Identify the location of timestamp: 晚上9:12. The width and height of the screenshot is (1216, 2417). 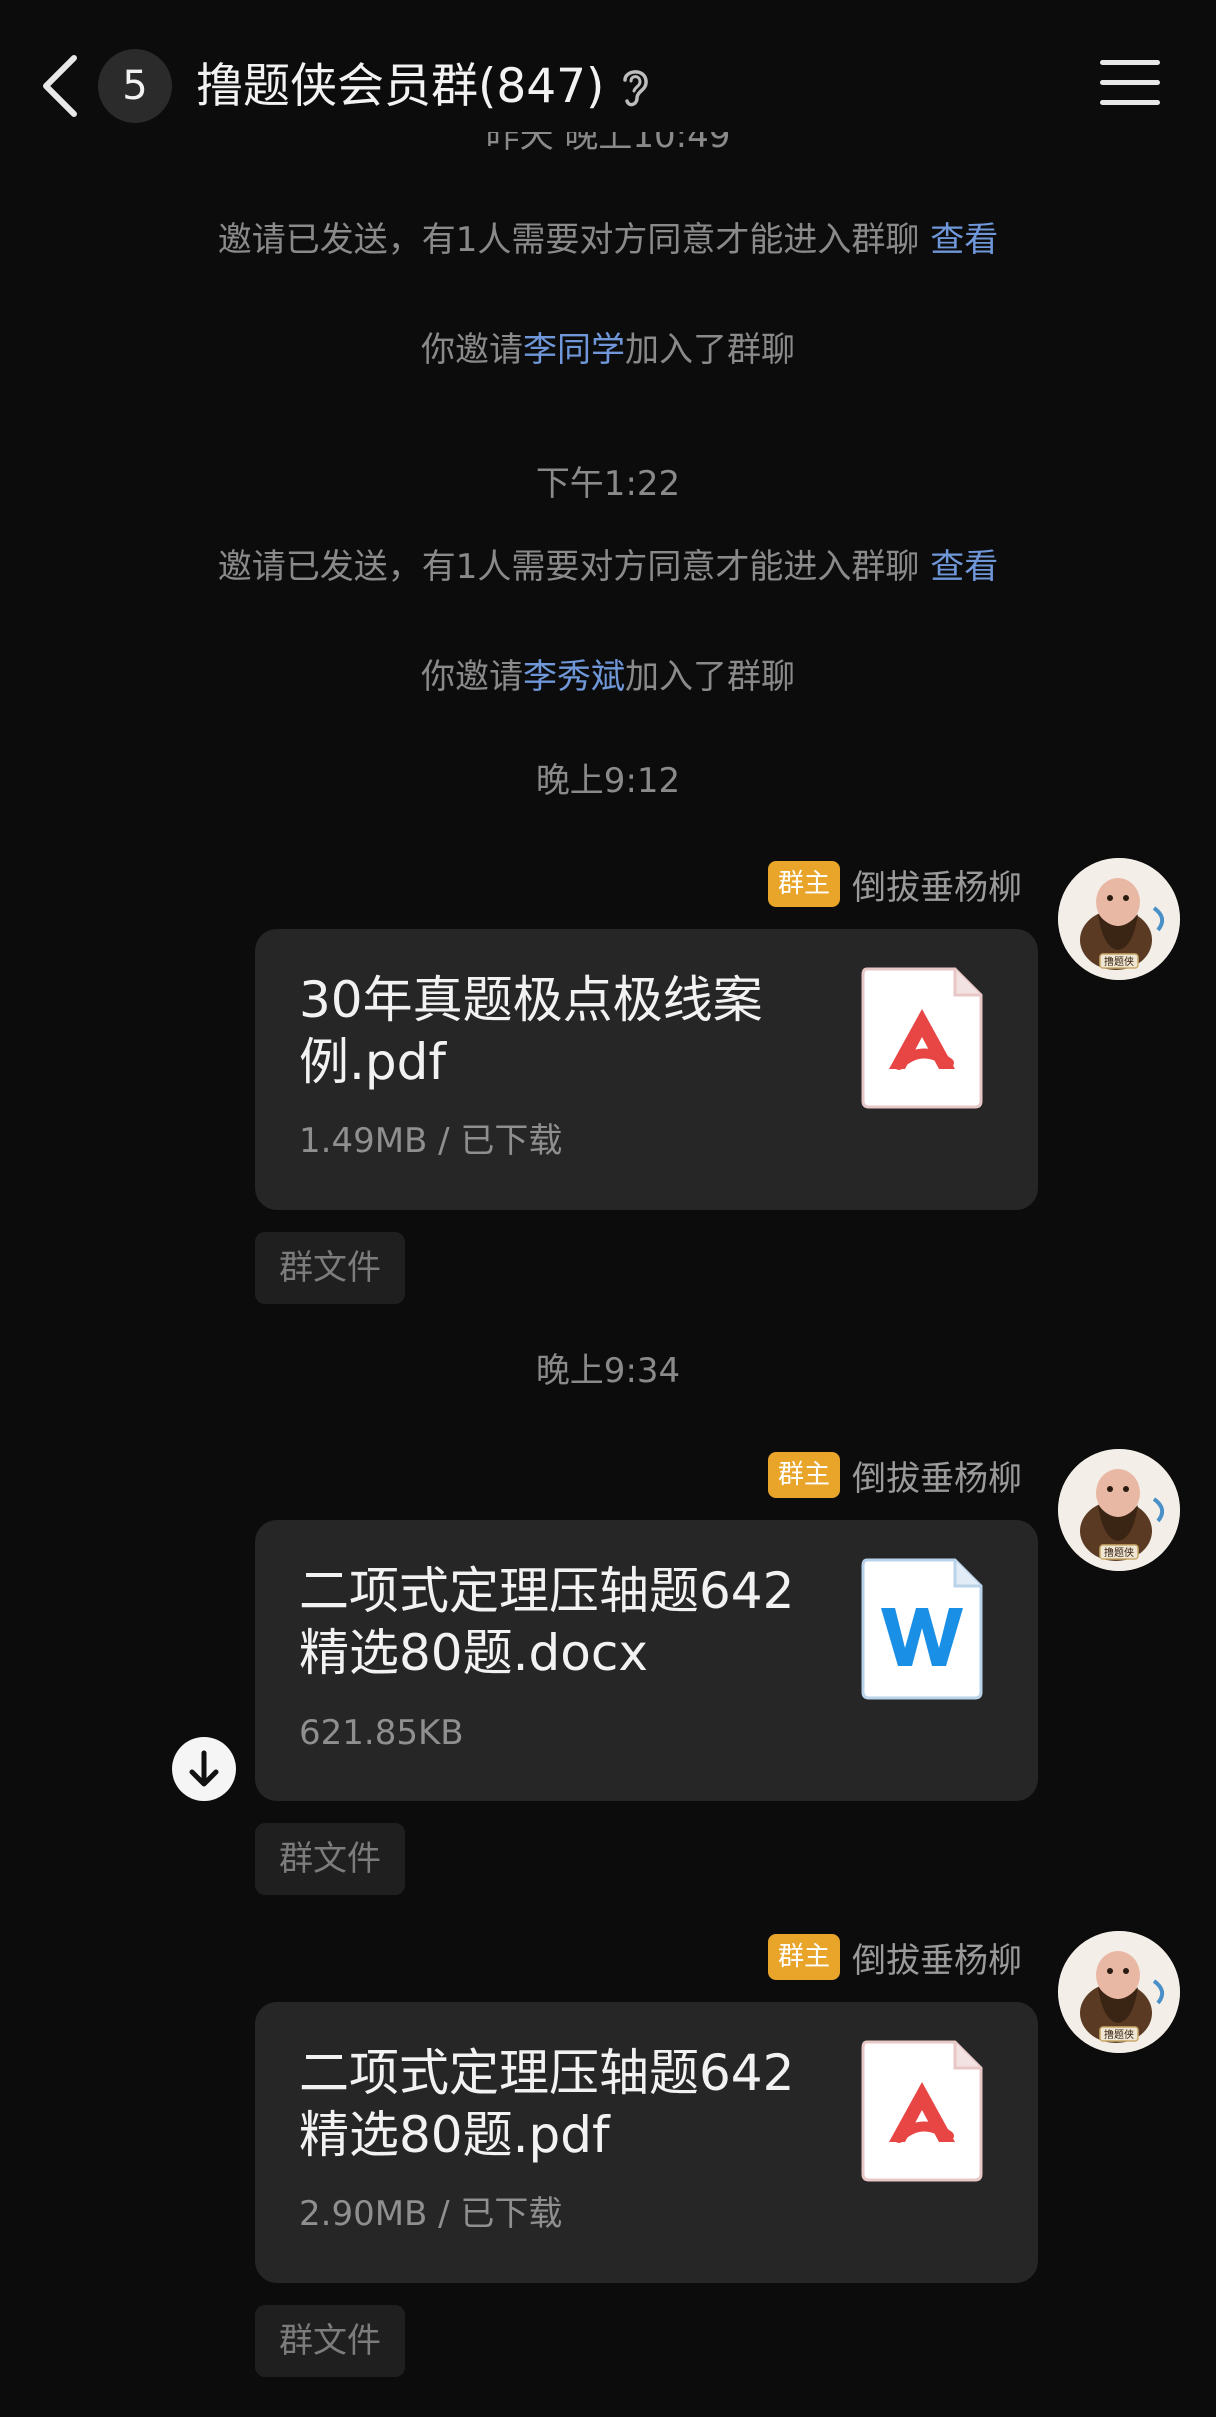
(608, 781).